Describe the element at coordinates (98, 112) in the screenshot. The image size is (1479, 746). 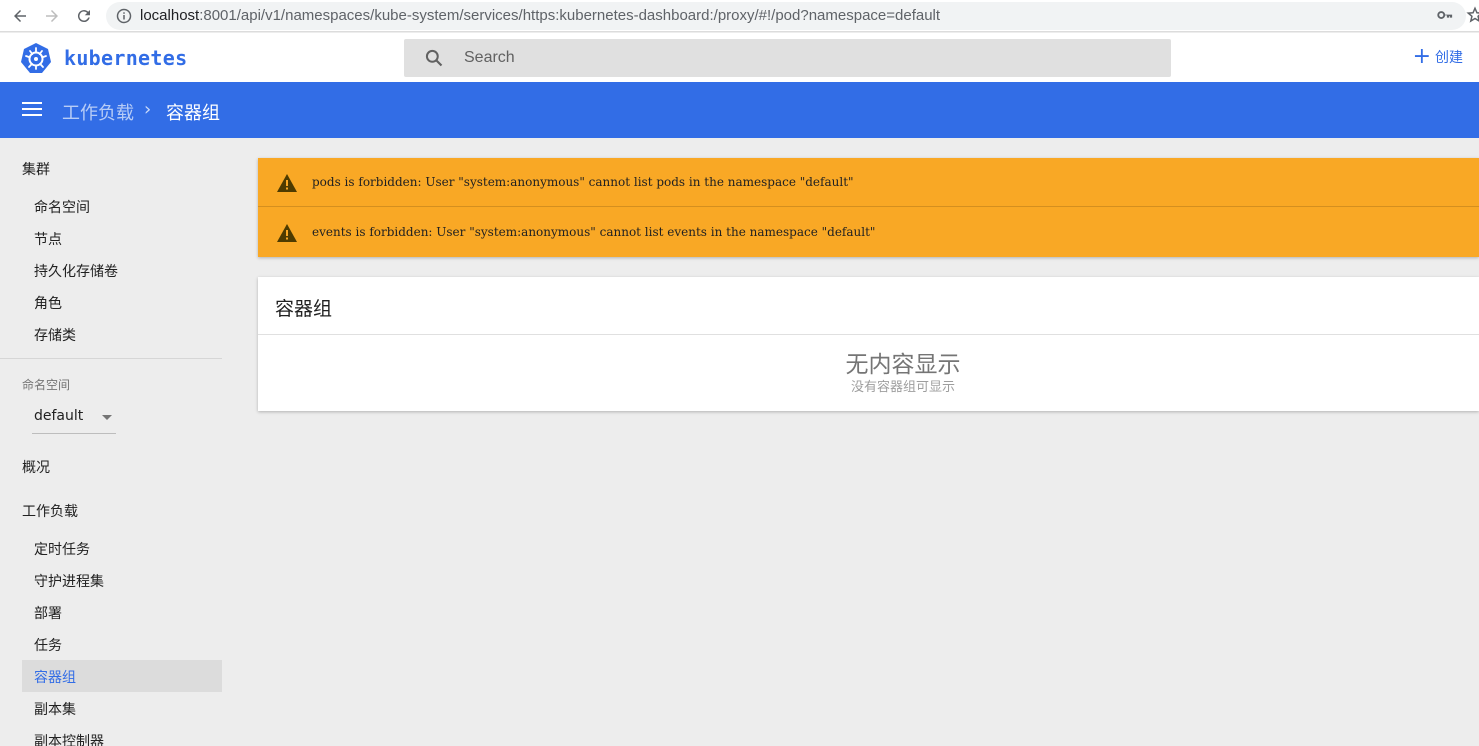
I see `breadcrumb-workloads: 工作负载` at that location.